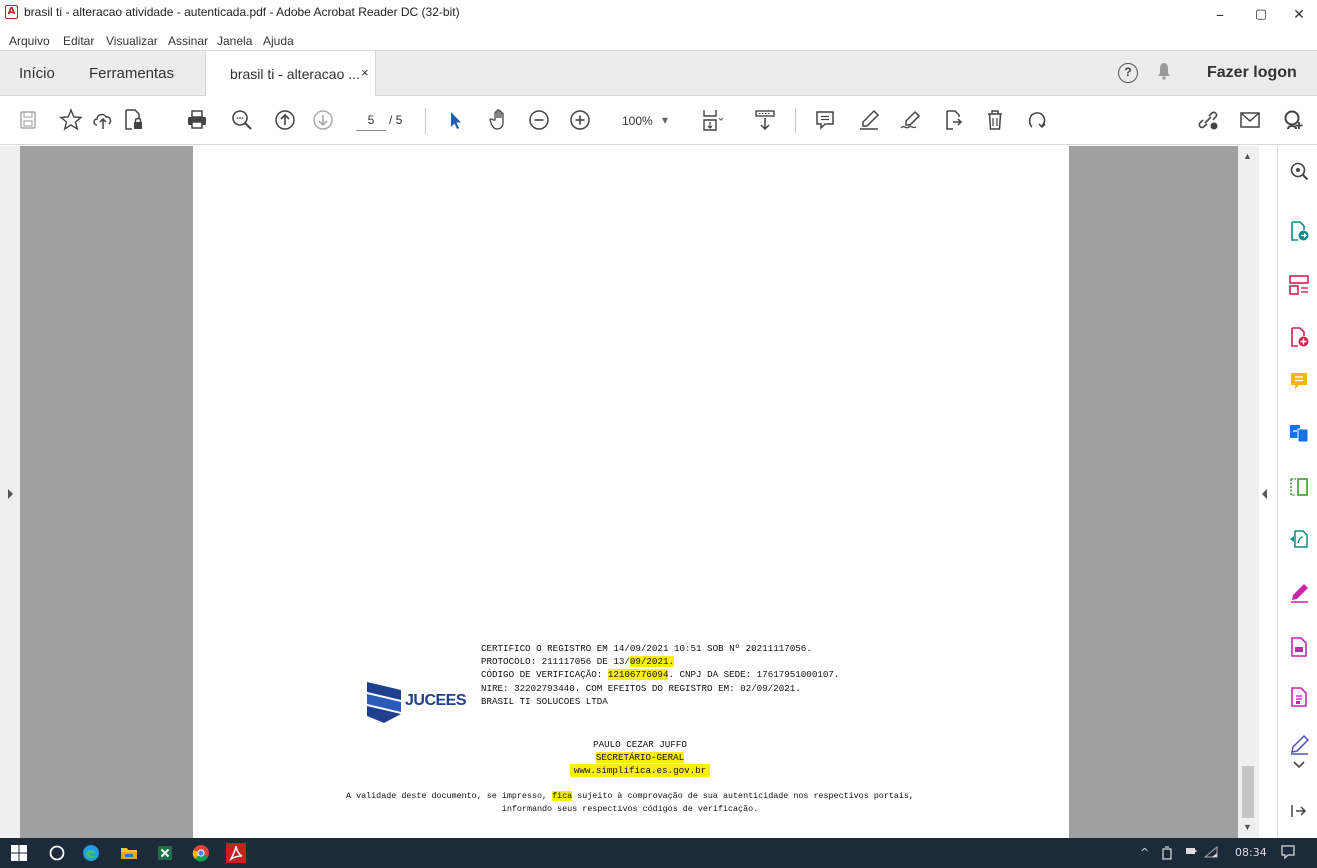  Describe the element at coordinates (103, 120) in the screenshot. I see `cloud-upload-icon` at that location.